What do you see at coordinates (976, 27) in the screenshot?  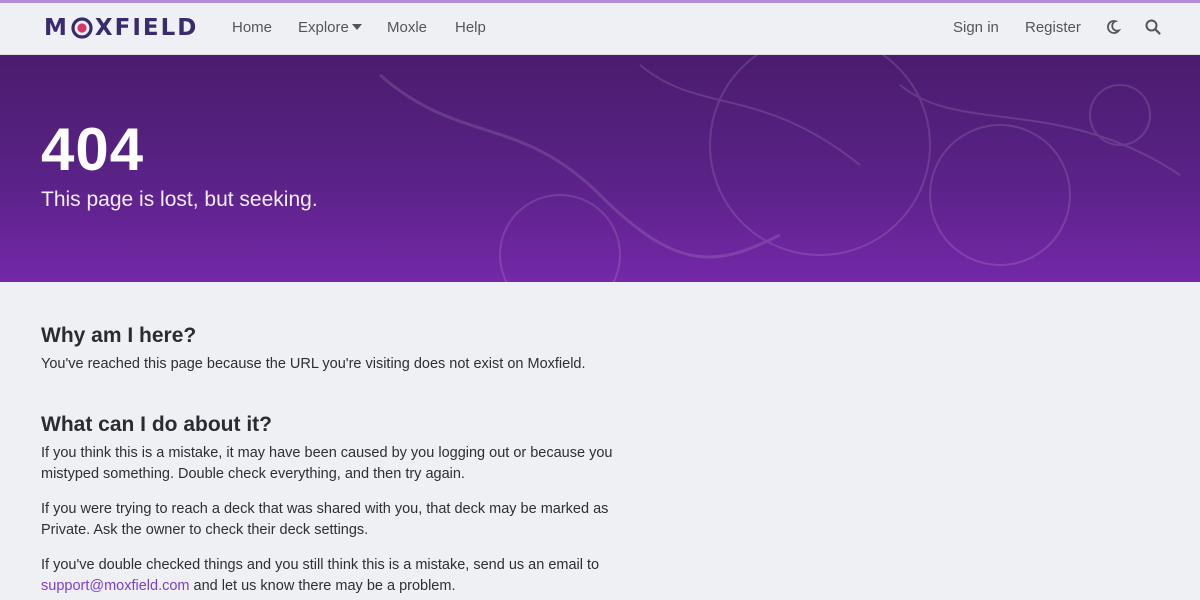 I see `sign-in-link: Sign in` at bounding box center [976, 27].